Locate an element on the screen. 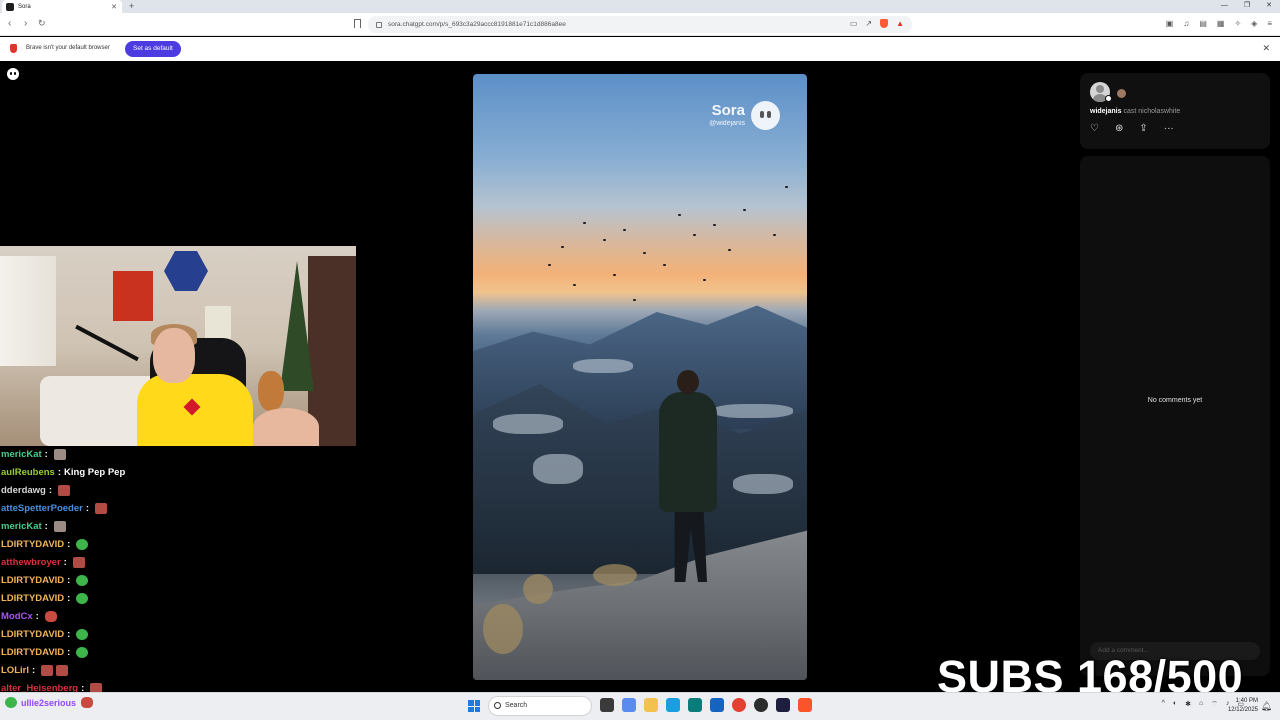  share-icon: ⇪ is located at coordinates (1143, 128).